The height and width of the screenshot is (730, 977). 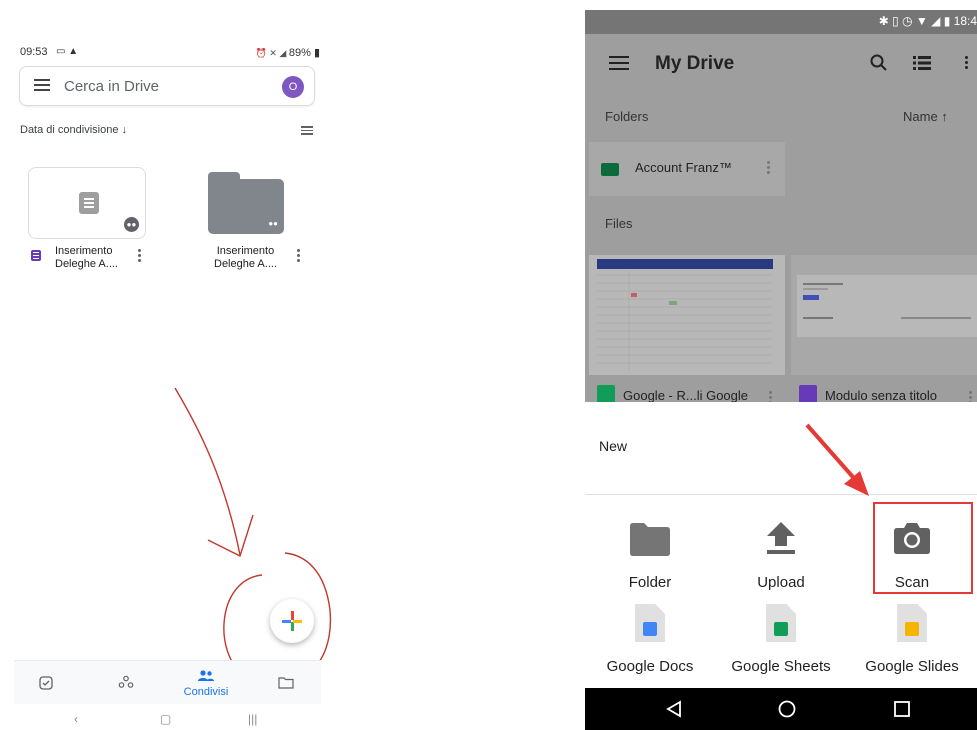 I want to click on folder-item: Account Franz™, so click(x=687, y=169).